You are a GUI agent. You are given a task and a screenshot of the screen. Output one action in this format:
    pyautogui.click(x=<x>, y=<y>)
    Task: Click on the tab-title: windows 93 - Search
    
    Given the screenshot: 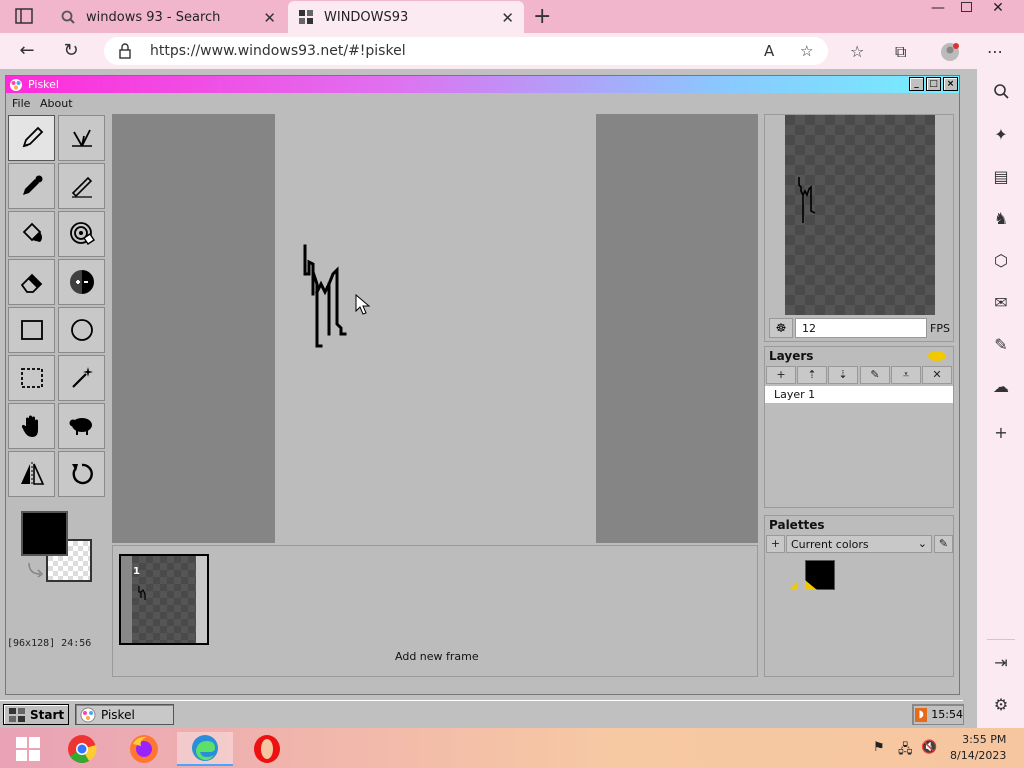 What is the action you would take?
    pyautogui.click(x=153, y=17)
    